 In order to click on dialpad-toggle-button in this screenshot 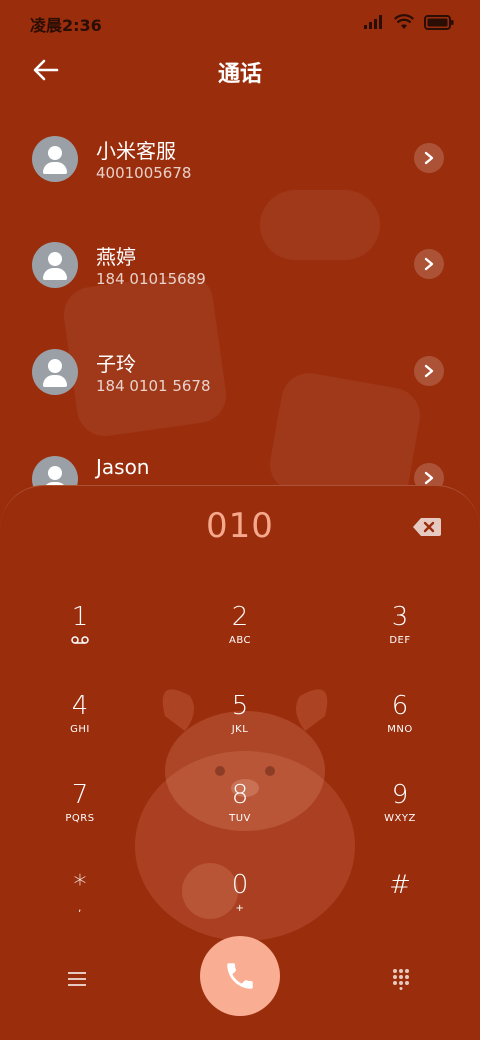, I will do `click(401, 979)`.